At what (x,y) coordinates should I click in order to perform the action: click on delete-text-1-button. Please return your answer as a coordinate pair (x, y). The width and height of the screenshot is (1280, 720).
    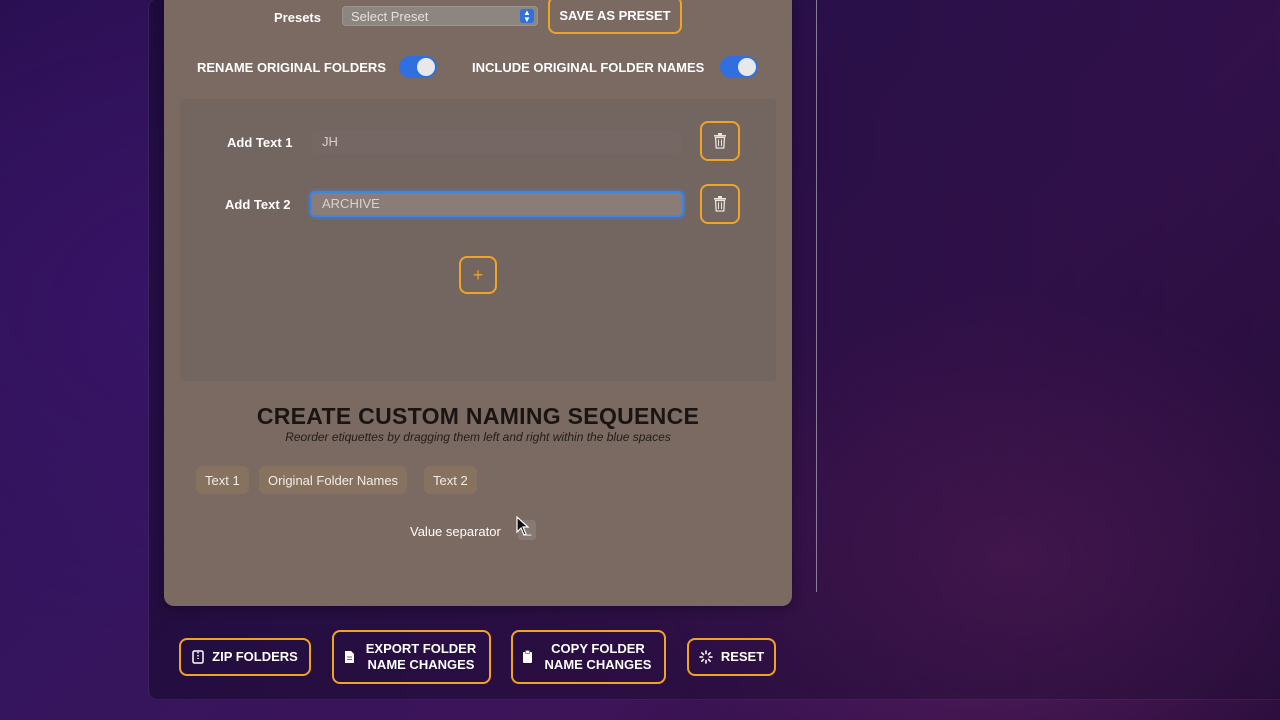
    Looking at the image, I should click on (720, 141).